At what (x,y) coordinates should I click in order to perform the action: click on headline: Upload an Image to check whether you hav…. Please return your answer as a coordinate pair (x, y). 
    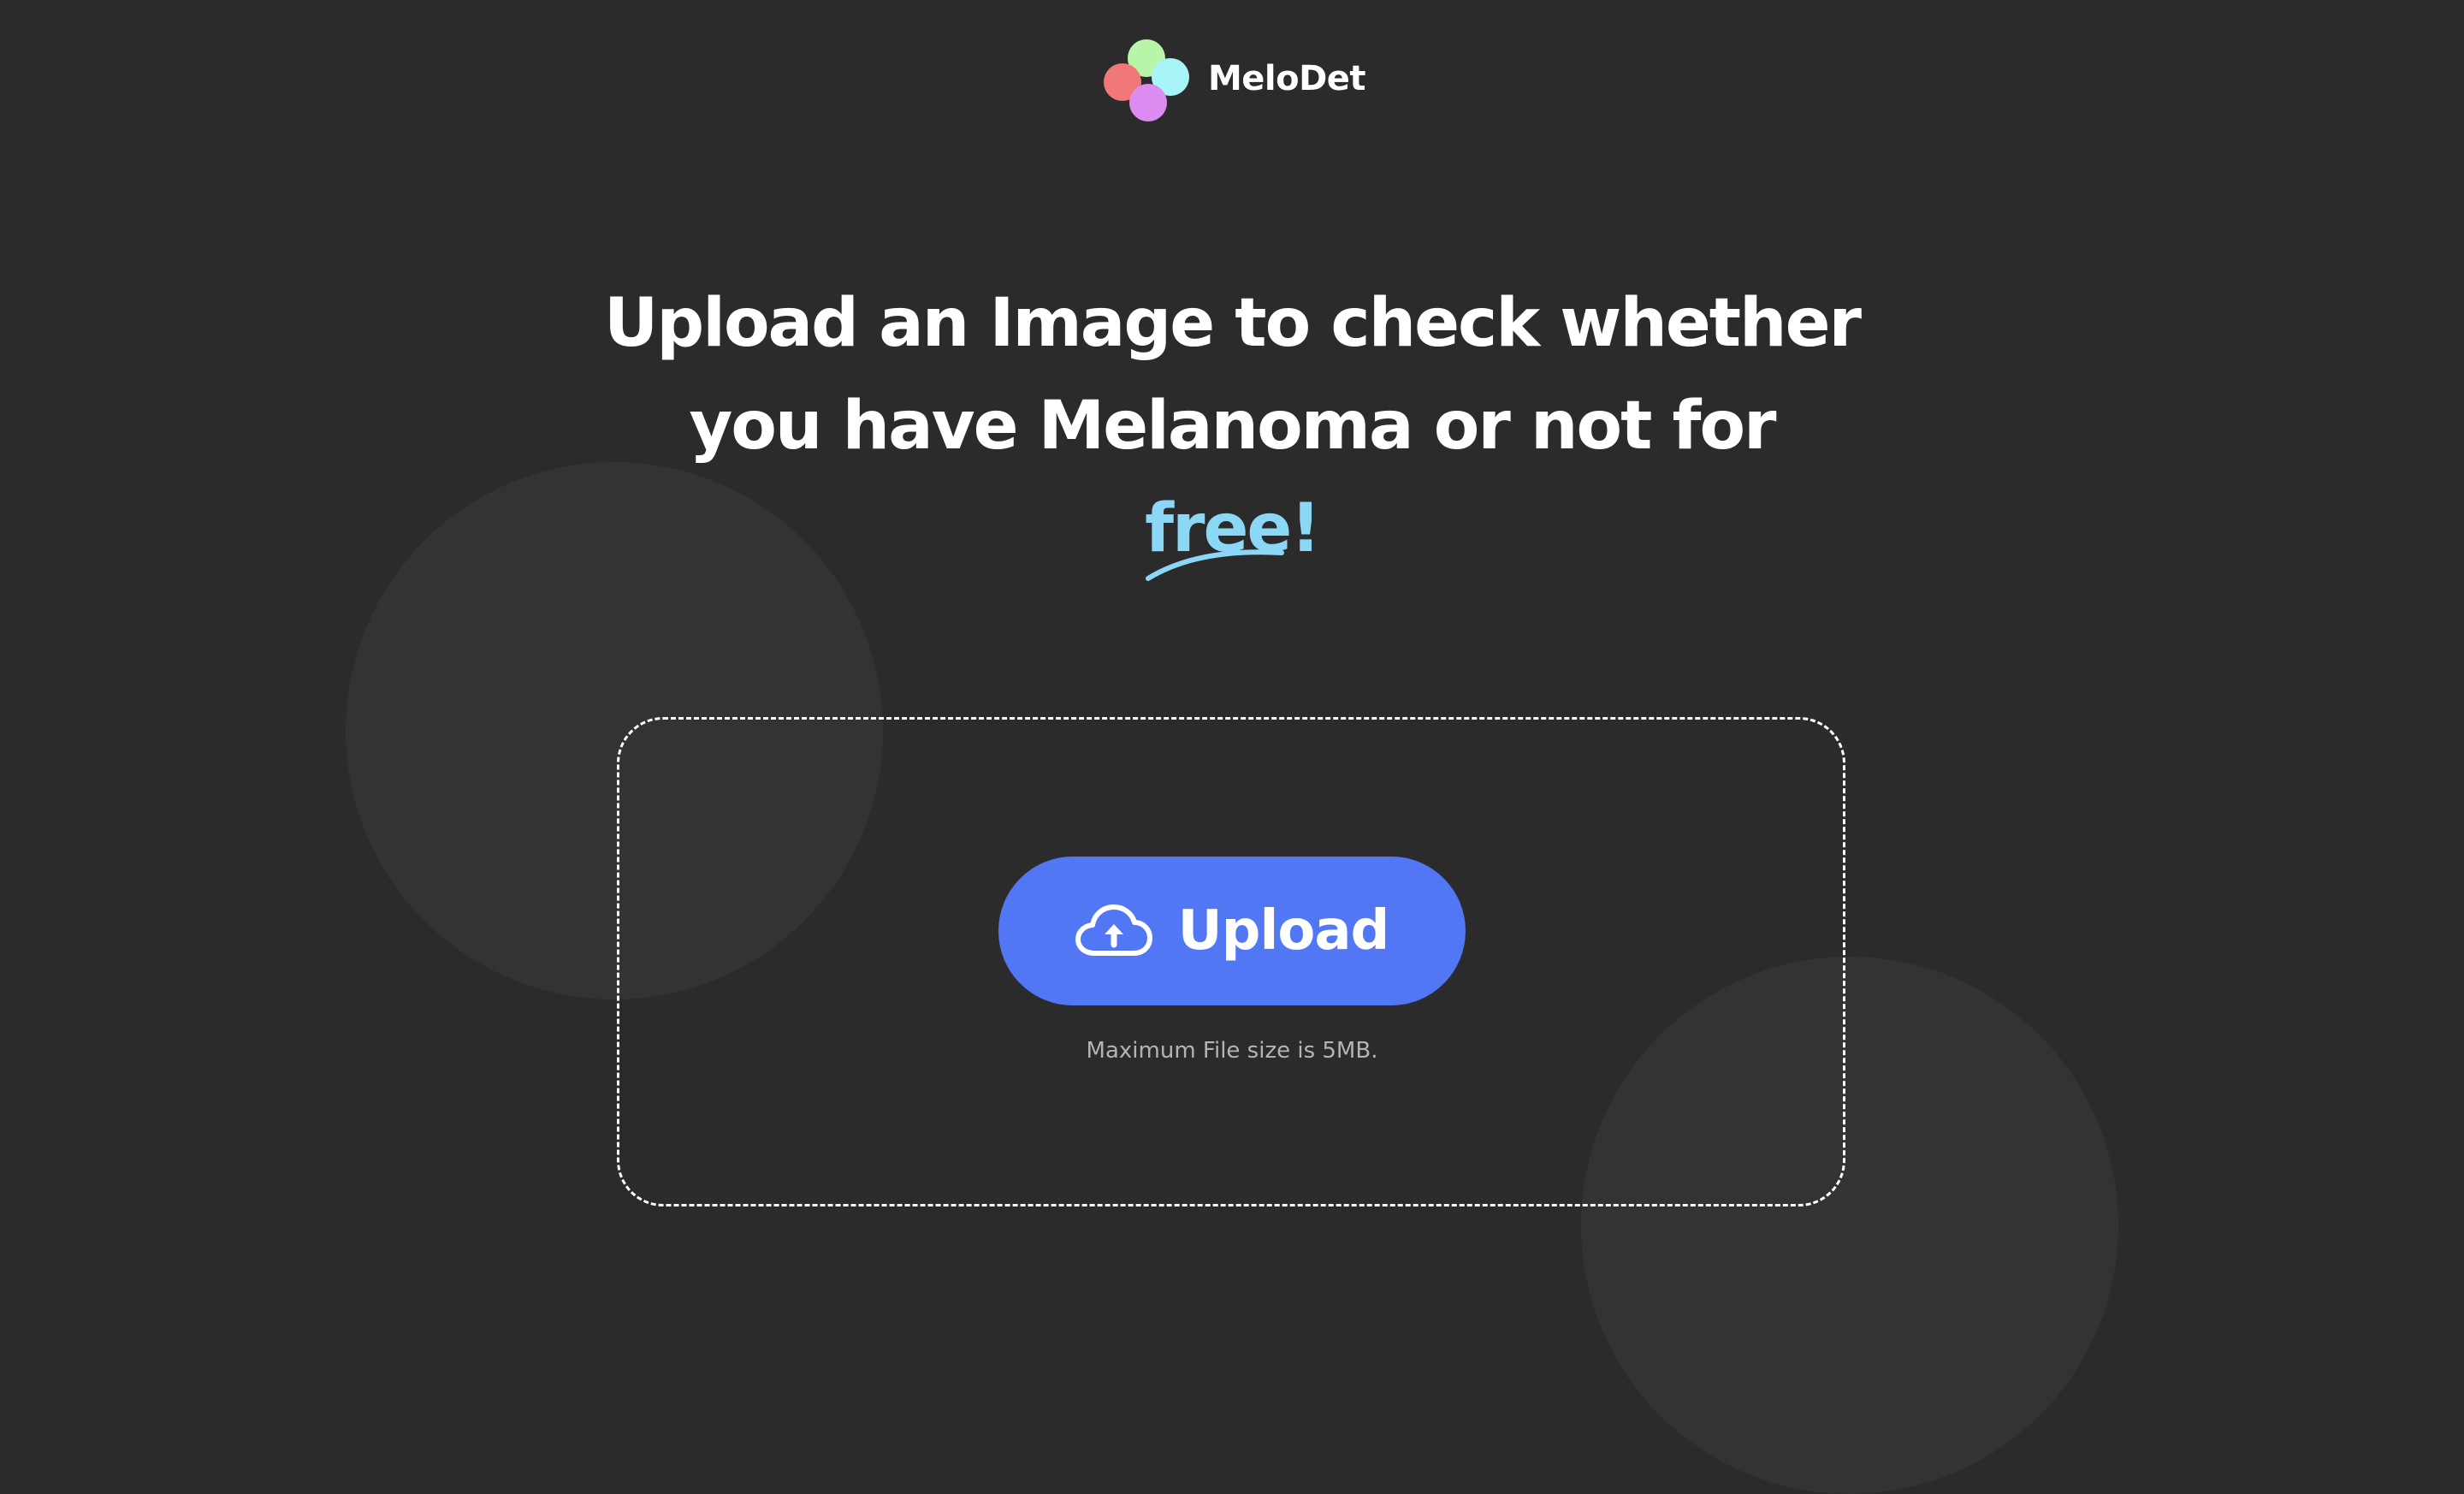
    Looking at the image, I should click on (1232, 426).